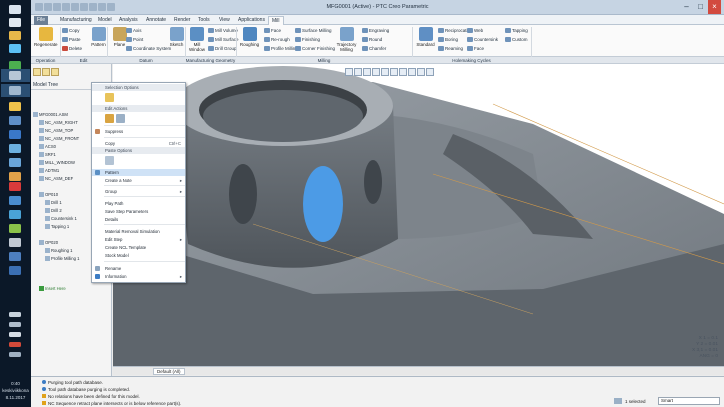 The height and width of the screenshot is (407, 724). I want to click on annotation-display-icon, so click(430, 72).